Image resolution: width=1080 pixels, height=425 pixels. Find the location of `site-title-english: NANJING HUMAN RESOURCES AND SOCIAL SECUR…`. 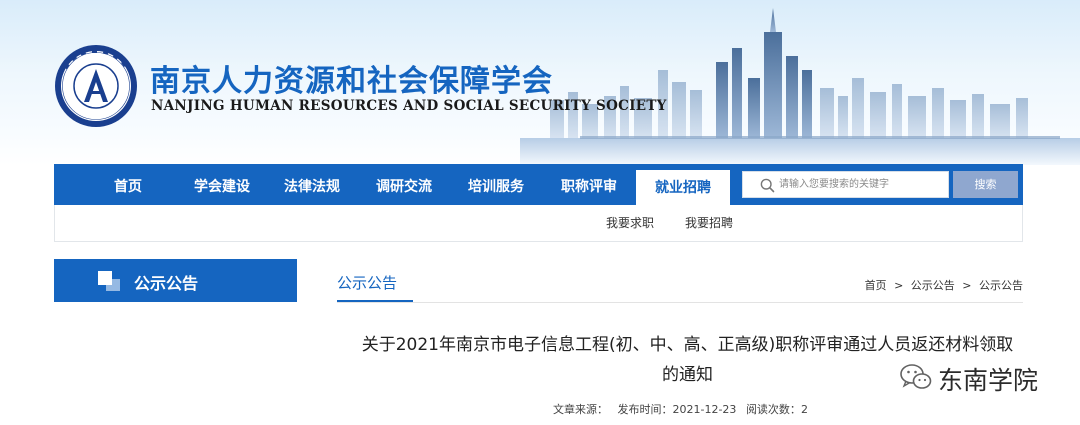

site-title-english: NANJING HUMAN RESOURCES AND SOCIAL SECUR… is located at coordinates (409, 106).